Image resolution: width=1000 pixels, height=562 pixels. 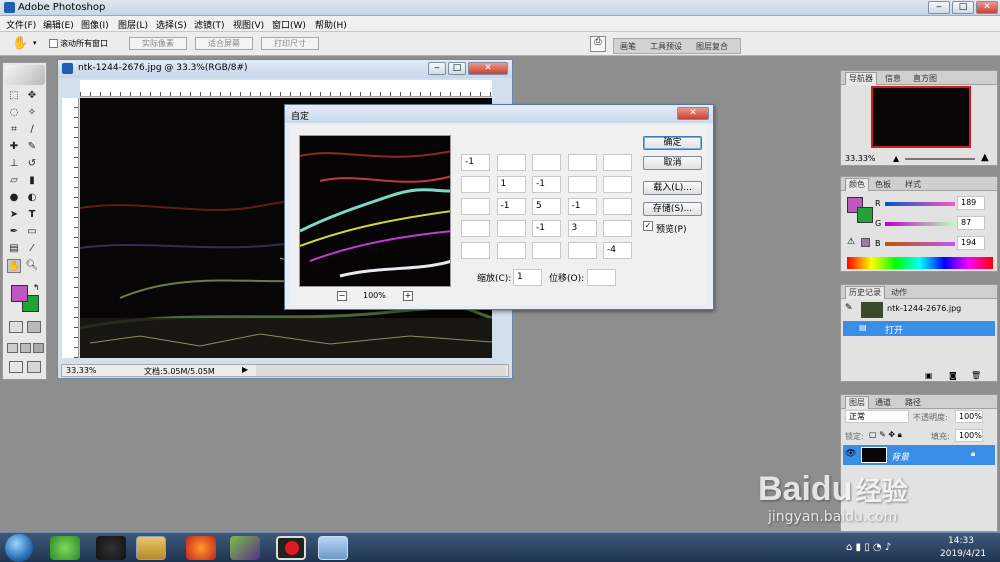 What do you see at coordinates (940, 159) in the screenshot?
I see `zoom-slider` at bounding box center [940, 159].